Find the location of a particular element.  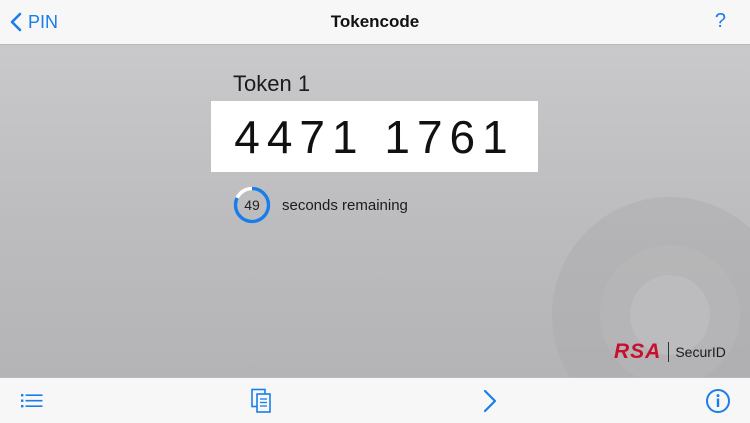

token-name: Token 1 is located at coordinates (272, 83).